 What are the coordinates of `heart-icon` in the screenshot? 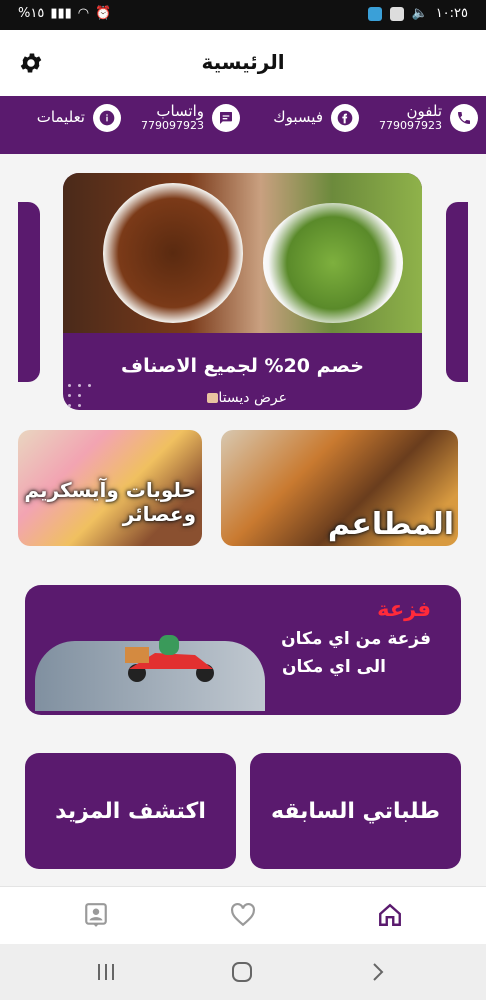 It's located at (243, 915).